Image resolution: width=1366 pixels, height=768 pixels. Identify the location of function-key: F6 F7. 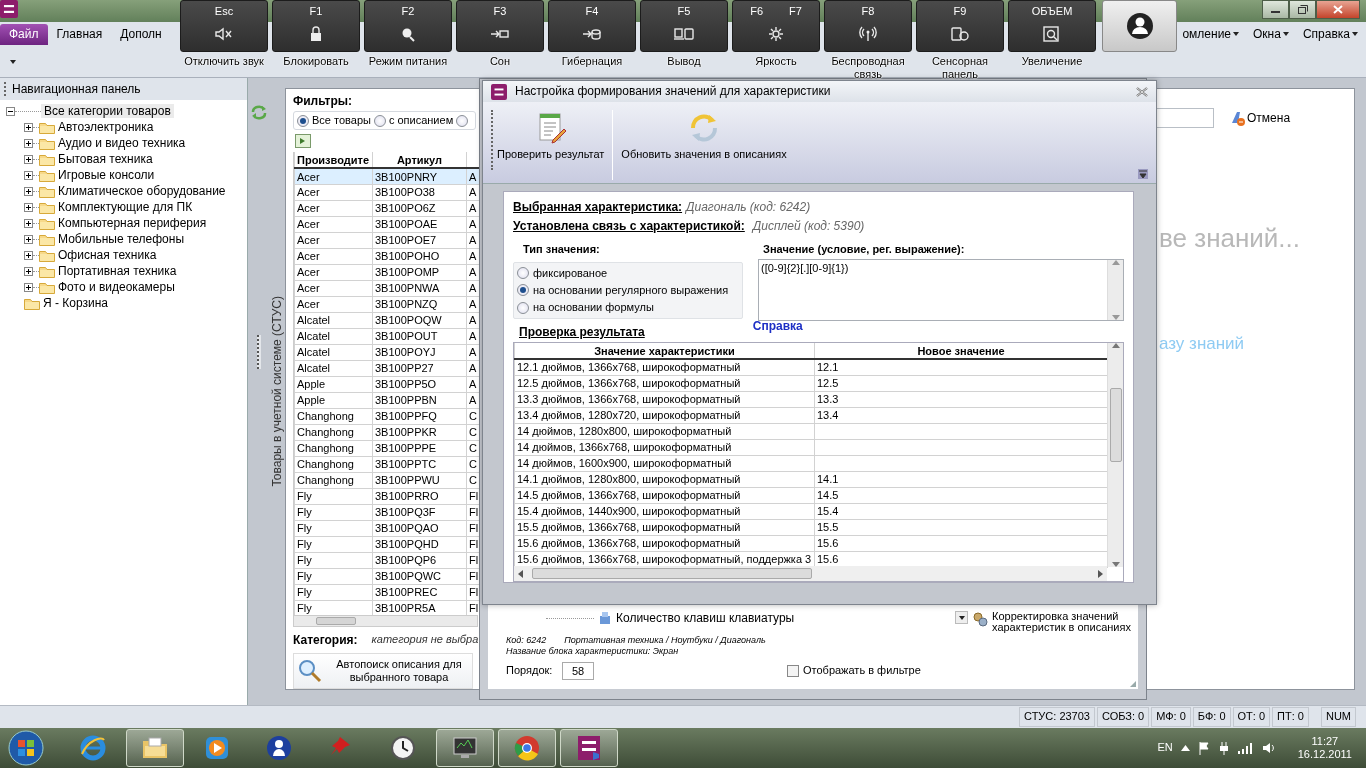
(776, 26).